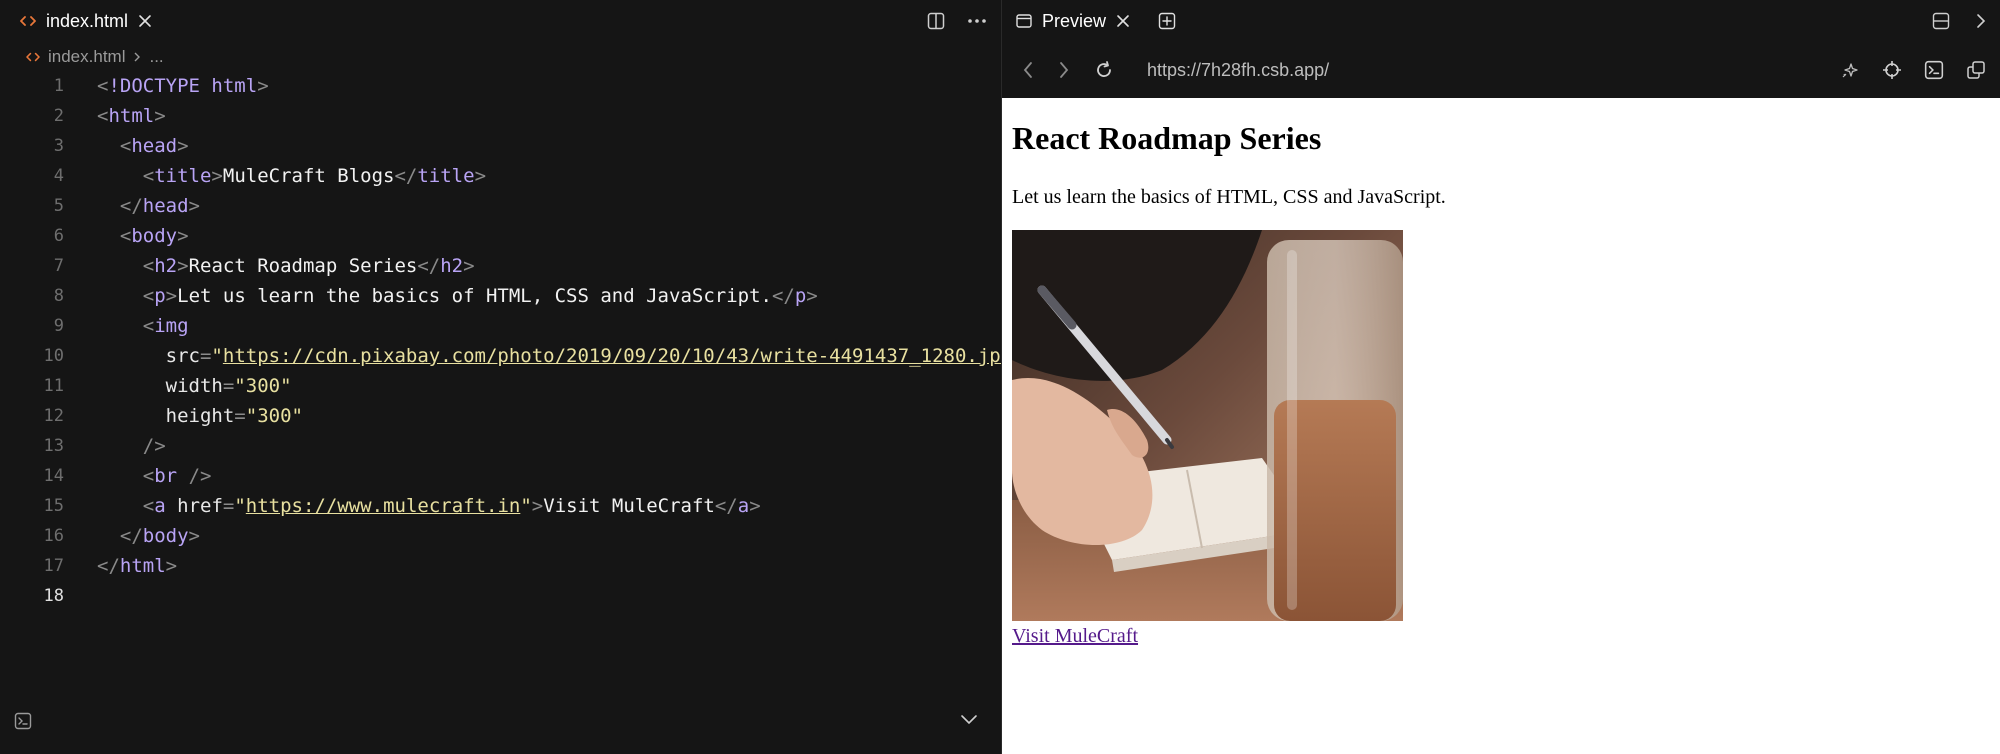 This screenshot has height=754, width=2000. I want to click on line-number: 1, so click(58, 86).